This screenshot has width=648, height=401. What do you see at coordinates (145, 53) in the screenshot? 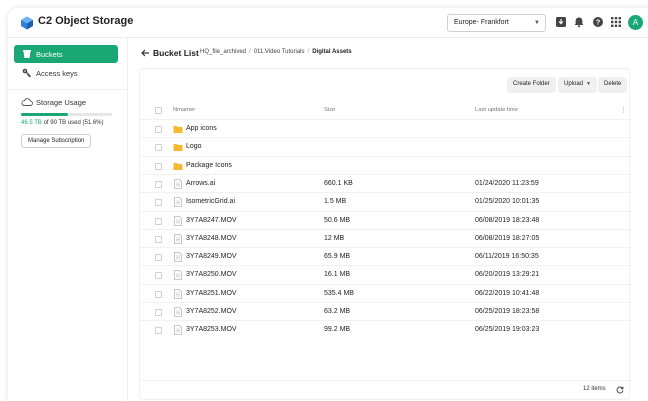
I see `back-arrow-icon` at bounding box center [145, 53].